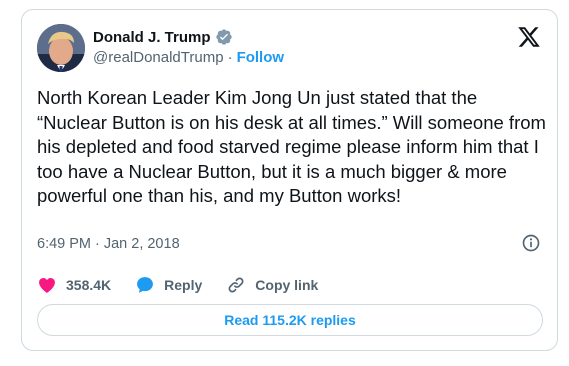 The height and width of the screenshot is (366, 569). What do you see at coordinates (47, 285) in the screenshot?
I see `heart-icon` at bounding box center [47, 285].